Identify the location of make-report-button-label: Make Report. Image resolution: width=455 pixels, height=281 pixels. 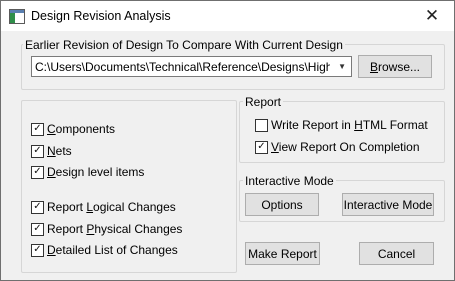
(282, 253).